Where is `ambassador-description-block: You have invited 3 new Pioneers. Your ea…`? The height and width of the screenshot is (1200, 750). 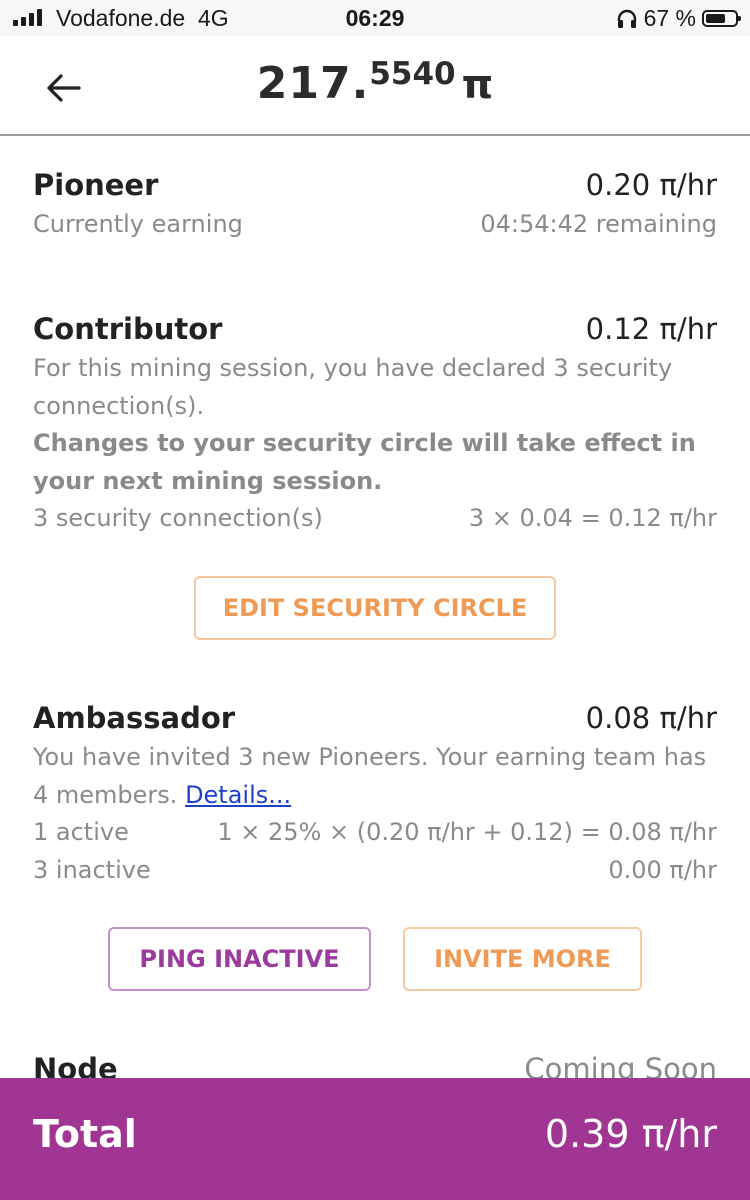
ambassador-description-block: You have invited 3 new Pioneers. Your ea… is located at coordinates (375, 776).